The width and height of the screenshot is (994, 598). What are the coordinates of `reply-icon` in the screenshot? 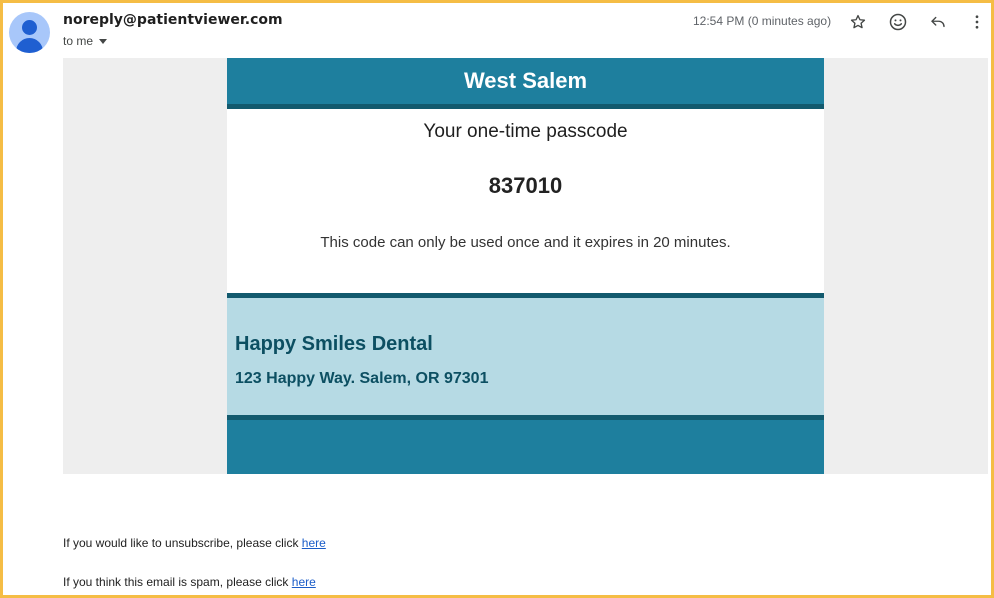 It's located at (938, 22).